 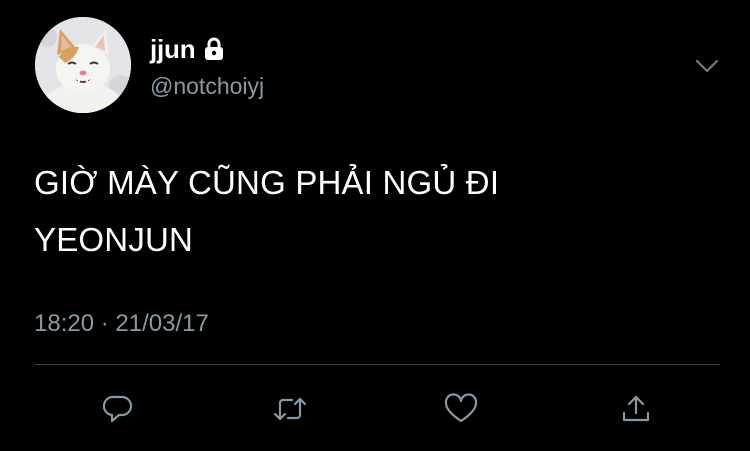 I want to click on user-name-row: jjun, so click(x=187, y=49).